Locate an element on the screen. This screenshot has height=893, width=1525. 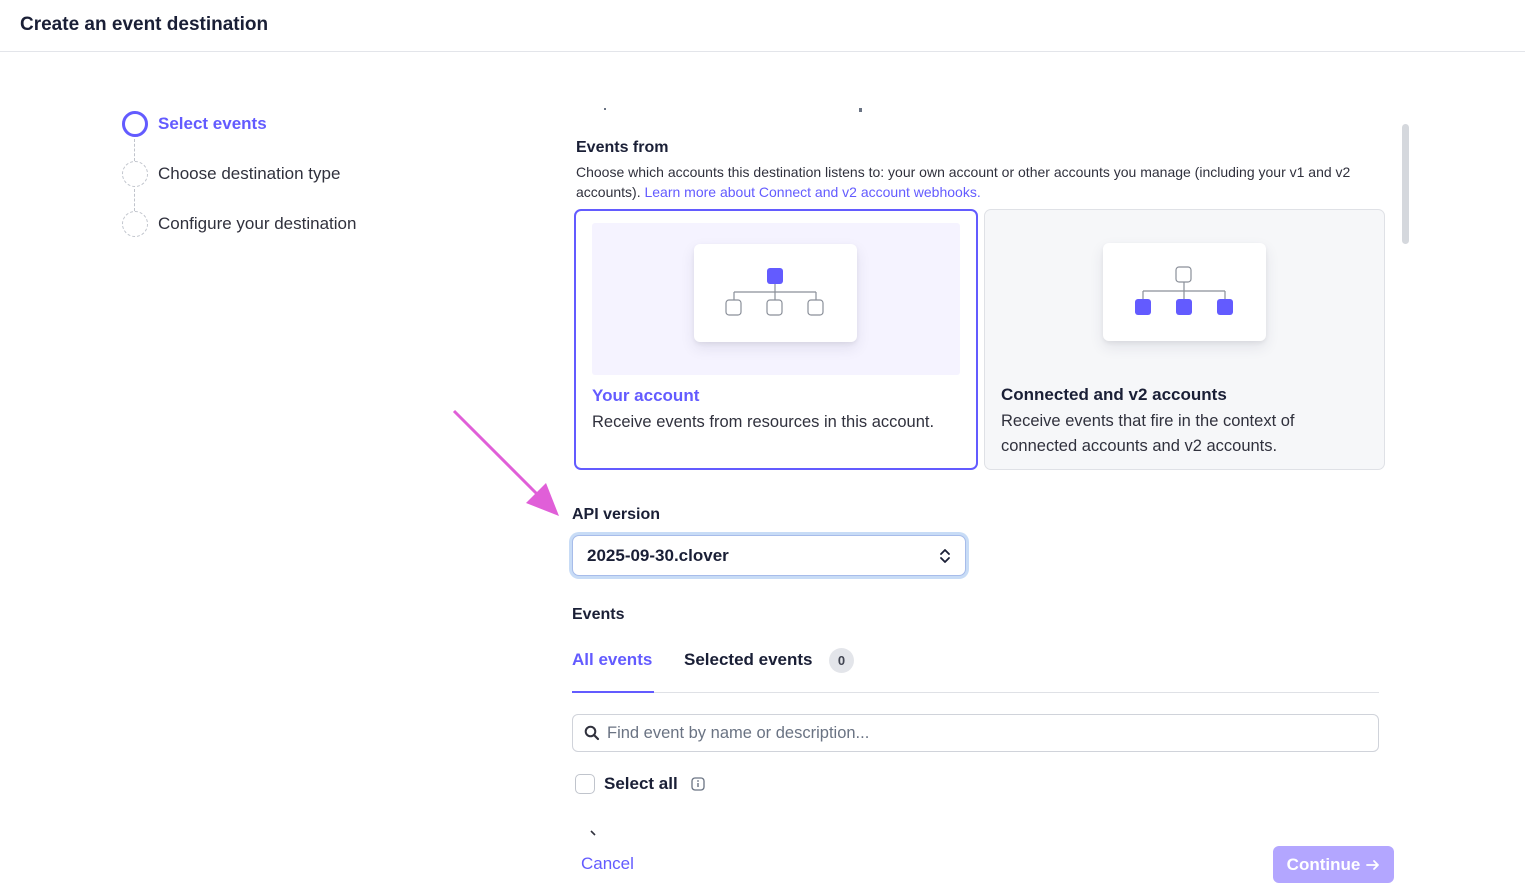
events-from-title: Events from is located at coordinates (622, 147).